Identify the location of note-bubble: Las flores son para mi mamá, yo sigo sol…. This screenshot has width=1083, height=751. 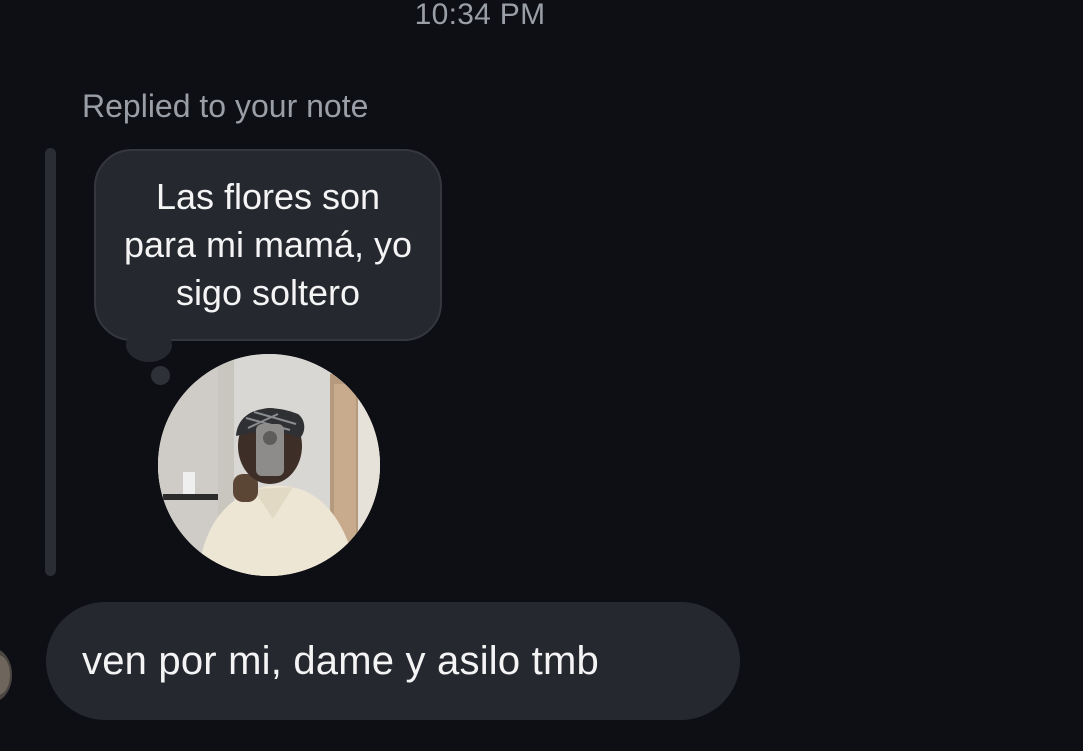
(268, 245).